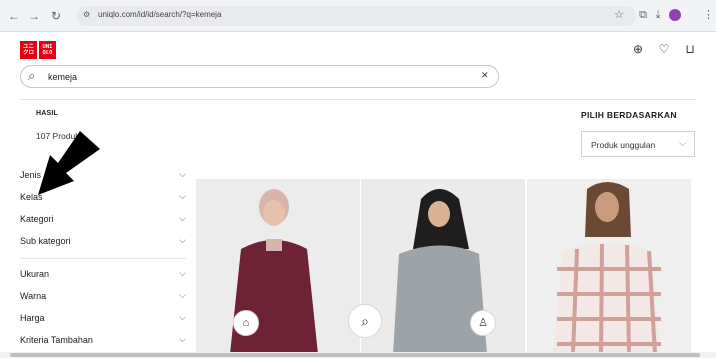  What do you see at coordinates (47, 113) in the screenshot?
I see `results-heading: HASIL` at bounding box center [47, 113].